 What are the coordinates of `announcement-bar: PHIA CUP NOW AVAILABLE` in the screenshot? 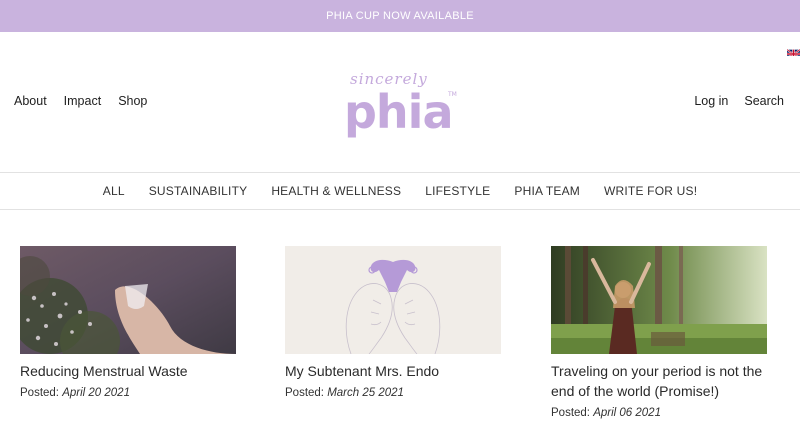 It's located at (400, 16).